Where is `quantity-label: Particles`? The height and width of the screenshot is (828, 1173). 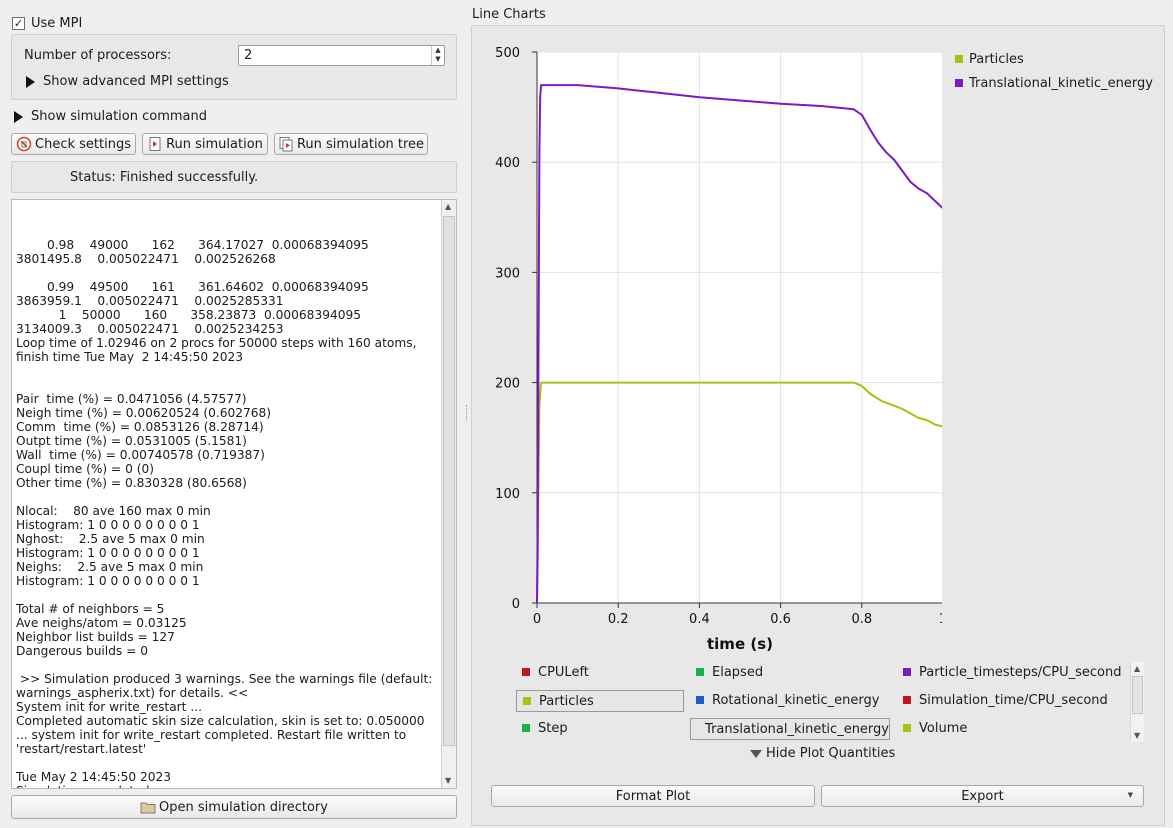 quantity-label: Particles is located at coordinates (566, 701).